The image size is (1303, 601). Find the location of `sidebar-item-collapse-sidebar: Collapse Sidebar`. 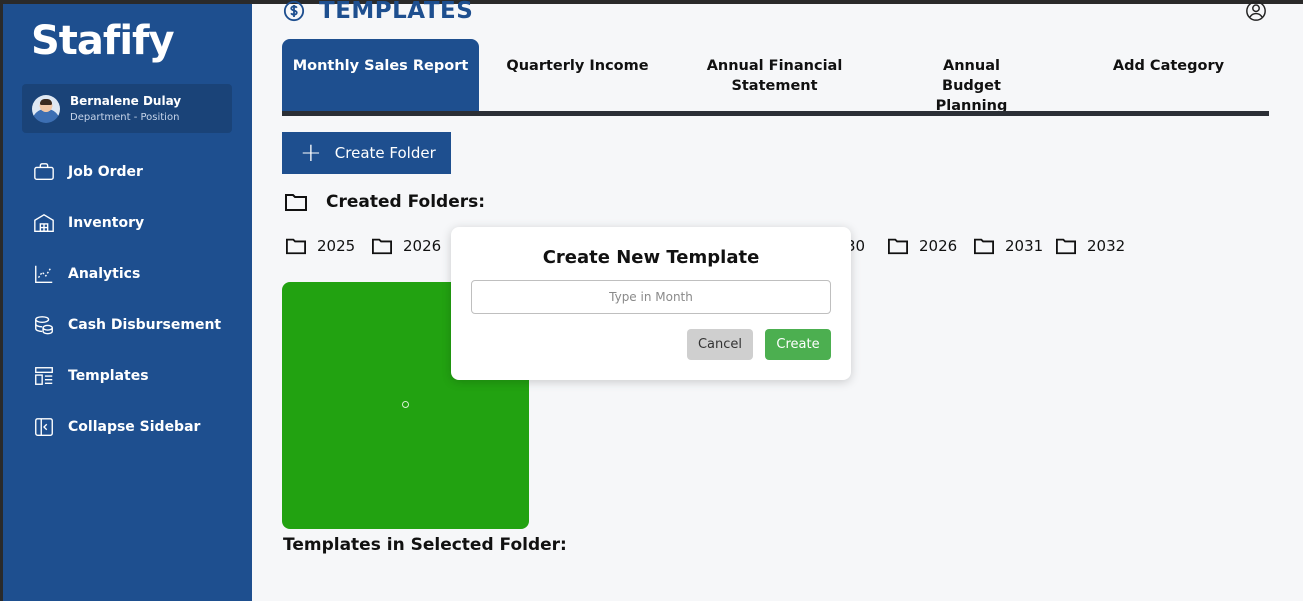

sidebar-item-collapse-sidebar: Collapse Sidebar is located at coordinates (138, 427).